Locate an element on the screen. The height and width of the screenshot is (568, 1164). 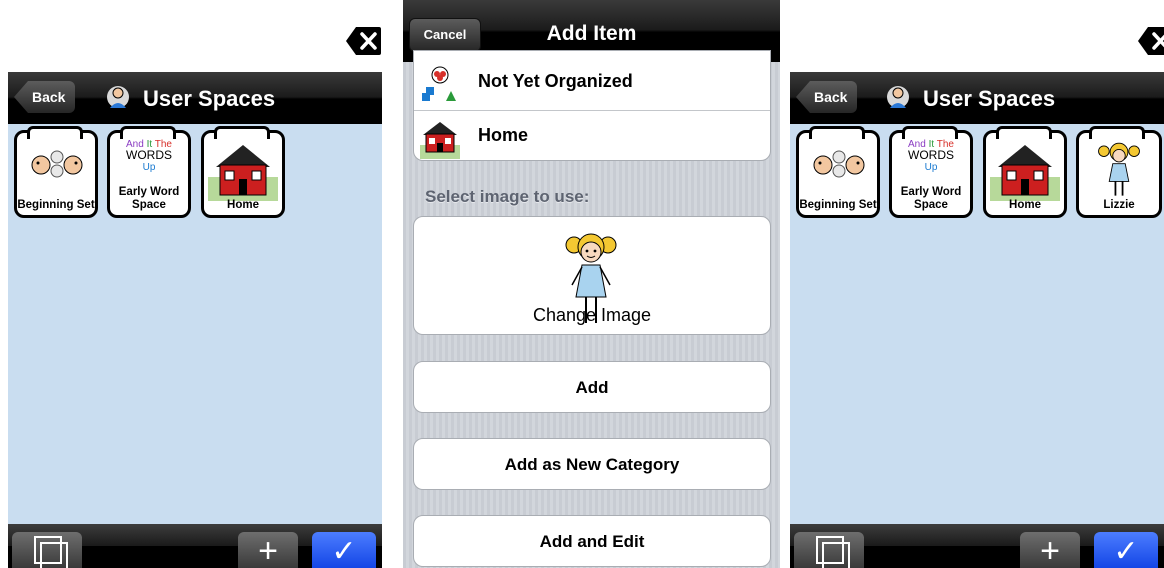
tile-label: Lizzie is located at coordinates (1119, 205).